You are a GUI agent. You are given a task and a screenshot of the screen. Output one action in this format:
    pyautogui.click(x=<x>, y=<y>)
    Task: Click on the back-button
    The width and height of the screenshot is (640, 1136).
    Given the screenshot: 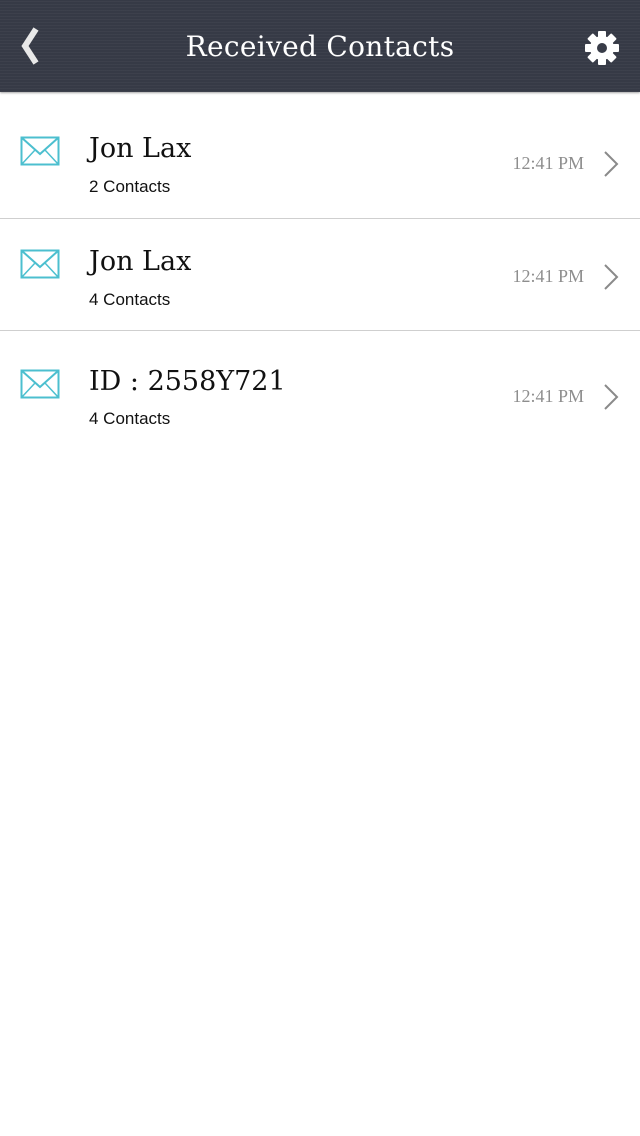 What is the action you would take?
    pyautogui.click(x=30, y=46)
    